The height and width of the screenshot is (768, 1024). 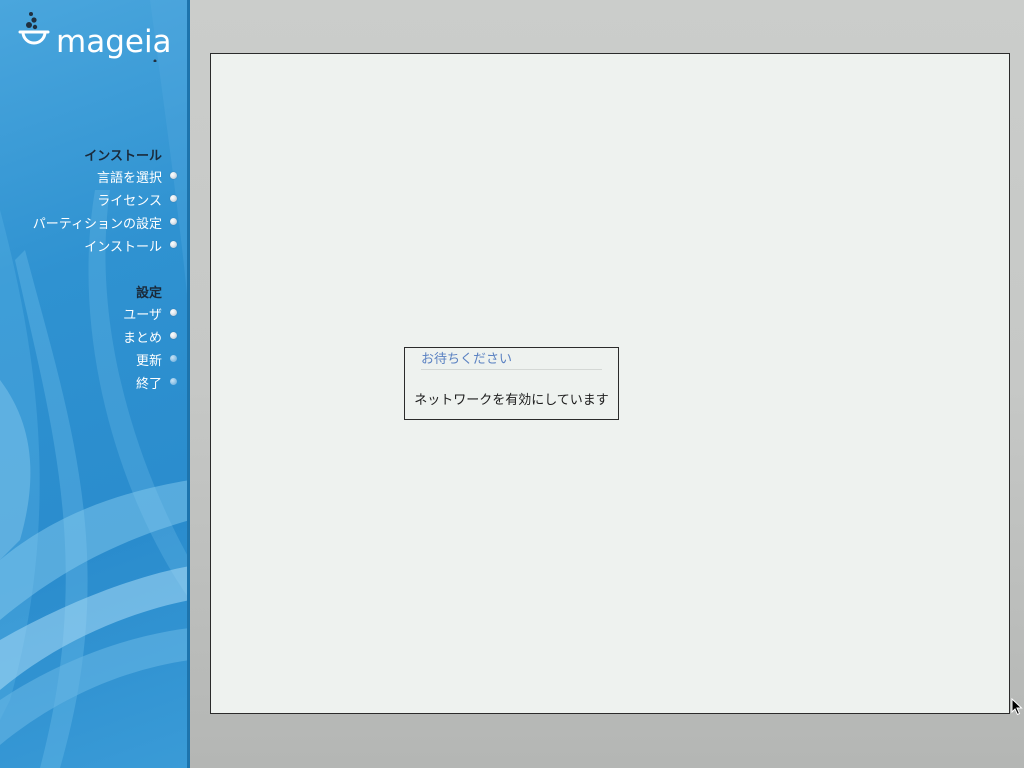 What do you see at coordinates (467, 359) in the screenshot?
I see `dialog-title: お待ちください` at bounding box center [467, 359].